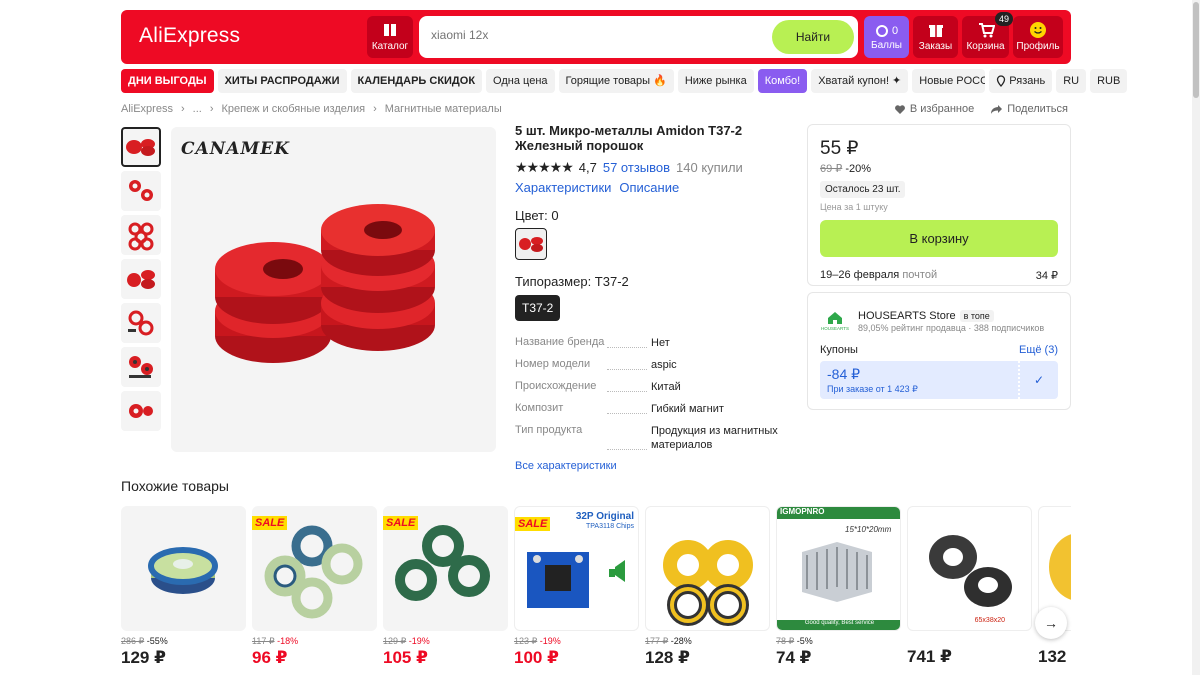 Image resolution: width=1200 pixels, height=675 pixels. What do you see at coordinates (333, 289) in the screenshot?
I see `main-product-image: CANAMEK` at bounding box center [333, 289].